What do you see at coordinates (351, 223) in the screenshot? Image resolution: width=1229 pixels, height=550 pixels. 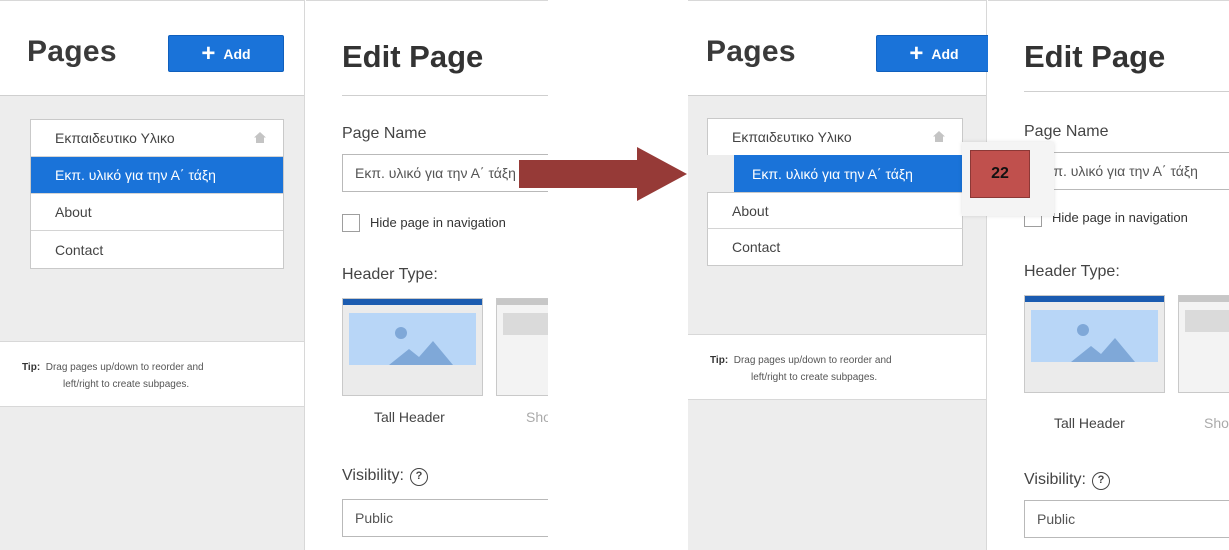 I see `hide-page-checkbox` at bounding box center [351, 223].